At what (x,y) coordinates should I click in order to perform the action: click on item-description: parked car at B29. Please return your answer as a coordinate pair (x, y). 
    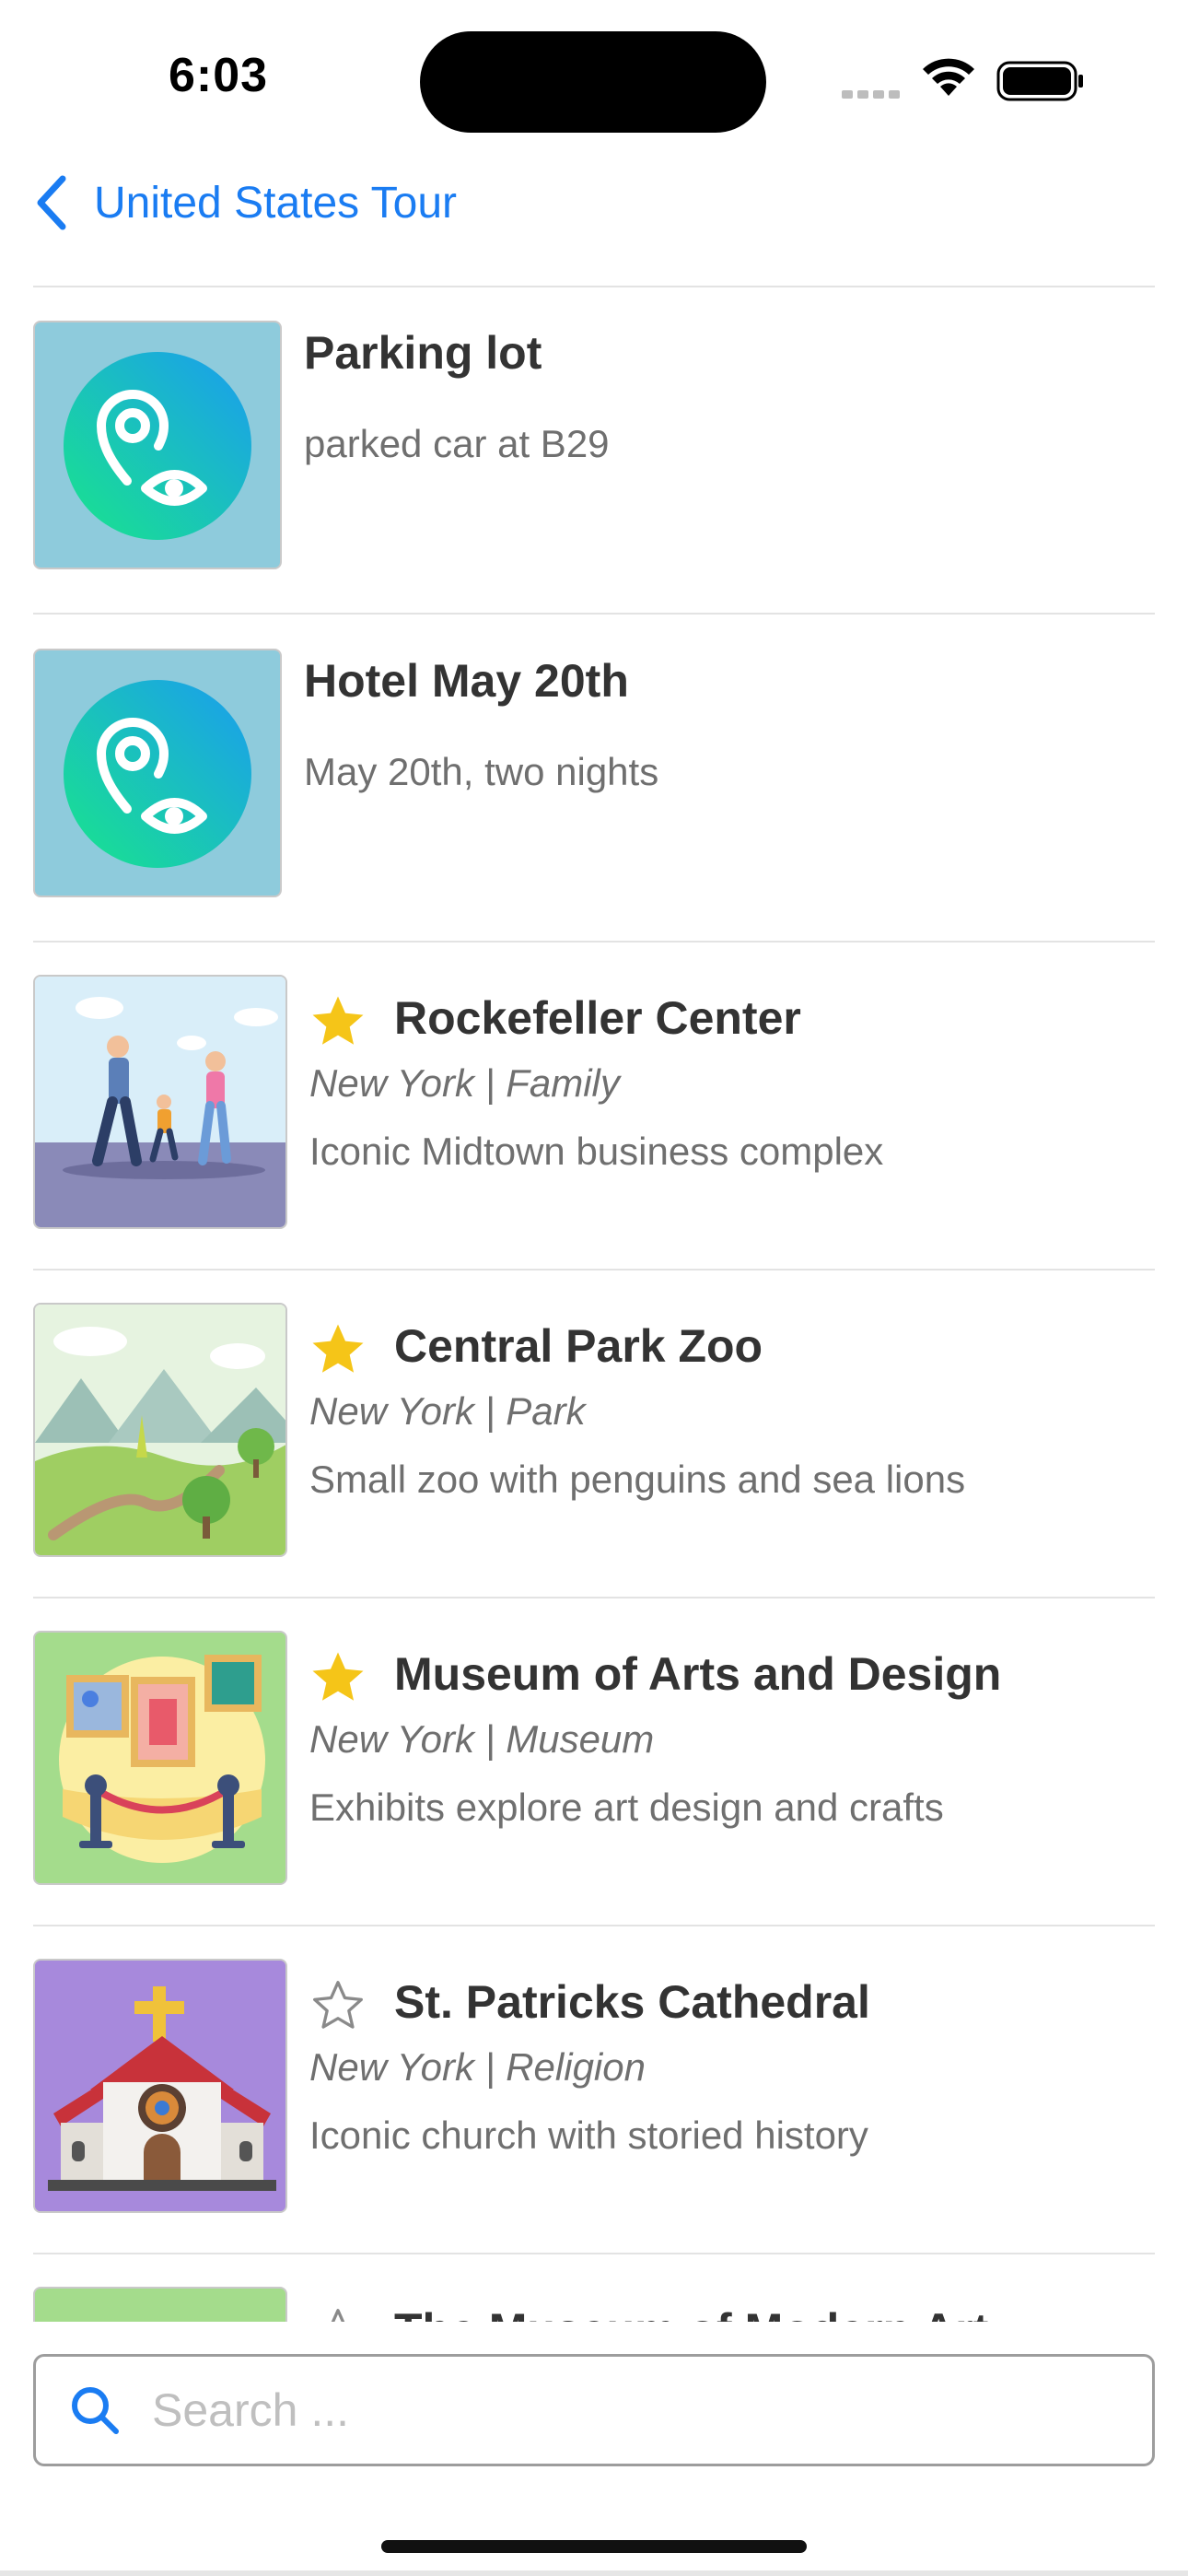
    Looking at the image, I should click on (457, 443).